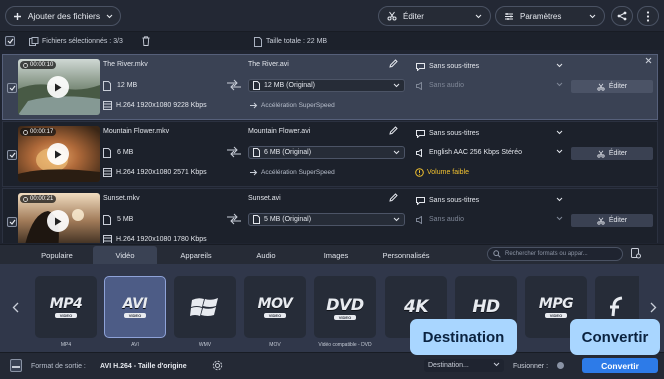 The image size is (664, 379). What do you see at coordinates (127, 85) in the screenshot?
I see `file-size: 12 MB` at bounding box center [127, 85].